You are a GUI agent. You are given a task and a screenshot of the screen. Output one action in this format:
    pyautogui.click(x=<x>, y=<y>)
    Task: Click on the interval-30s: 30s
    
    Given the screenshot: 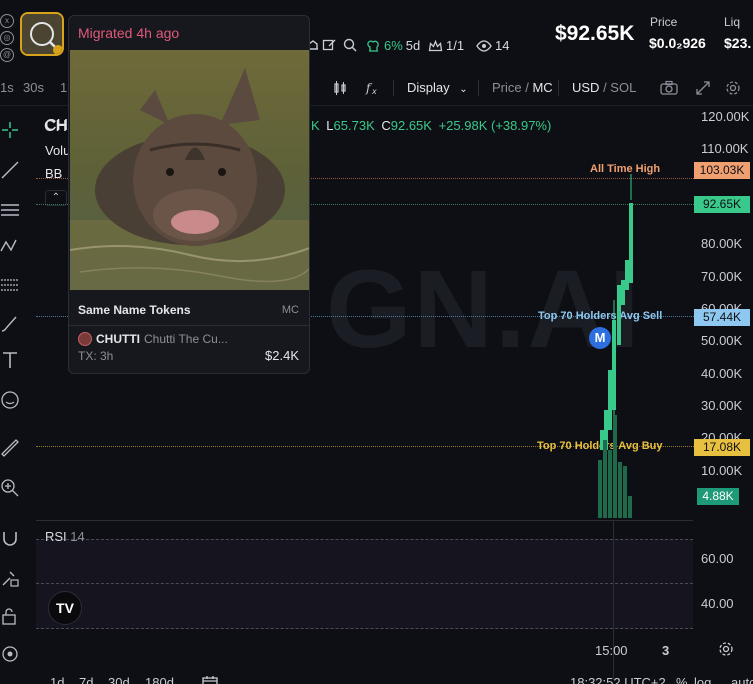 What is the action you would take?
    pyautogui.click(x=33, y=87)
    